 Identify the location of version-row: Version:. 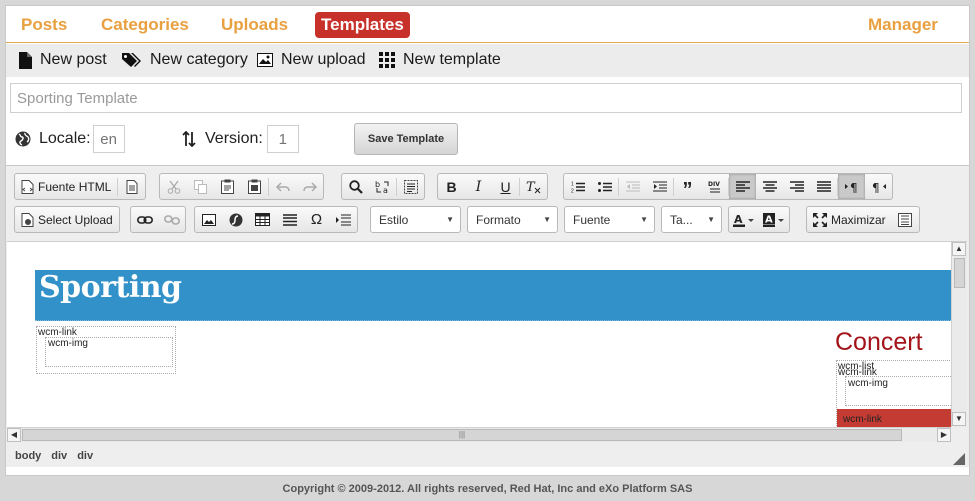
(240, 139).